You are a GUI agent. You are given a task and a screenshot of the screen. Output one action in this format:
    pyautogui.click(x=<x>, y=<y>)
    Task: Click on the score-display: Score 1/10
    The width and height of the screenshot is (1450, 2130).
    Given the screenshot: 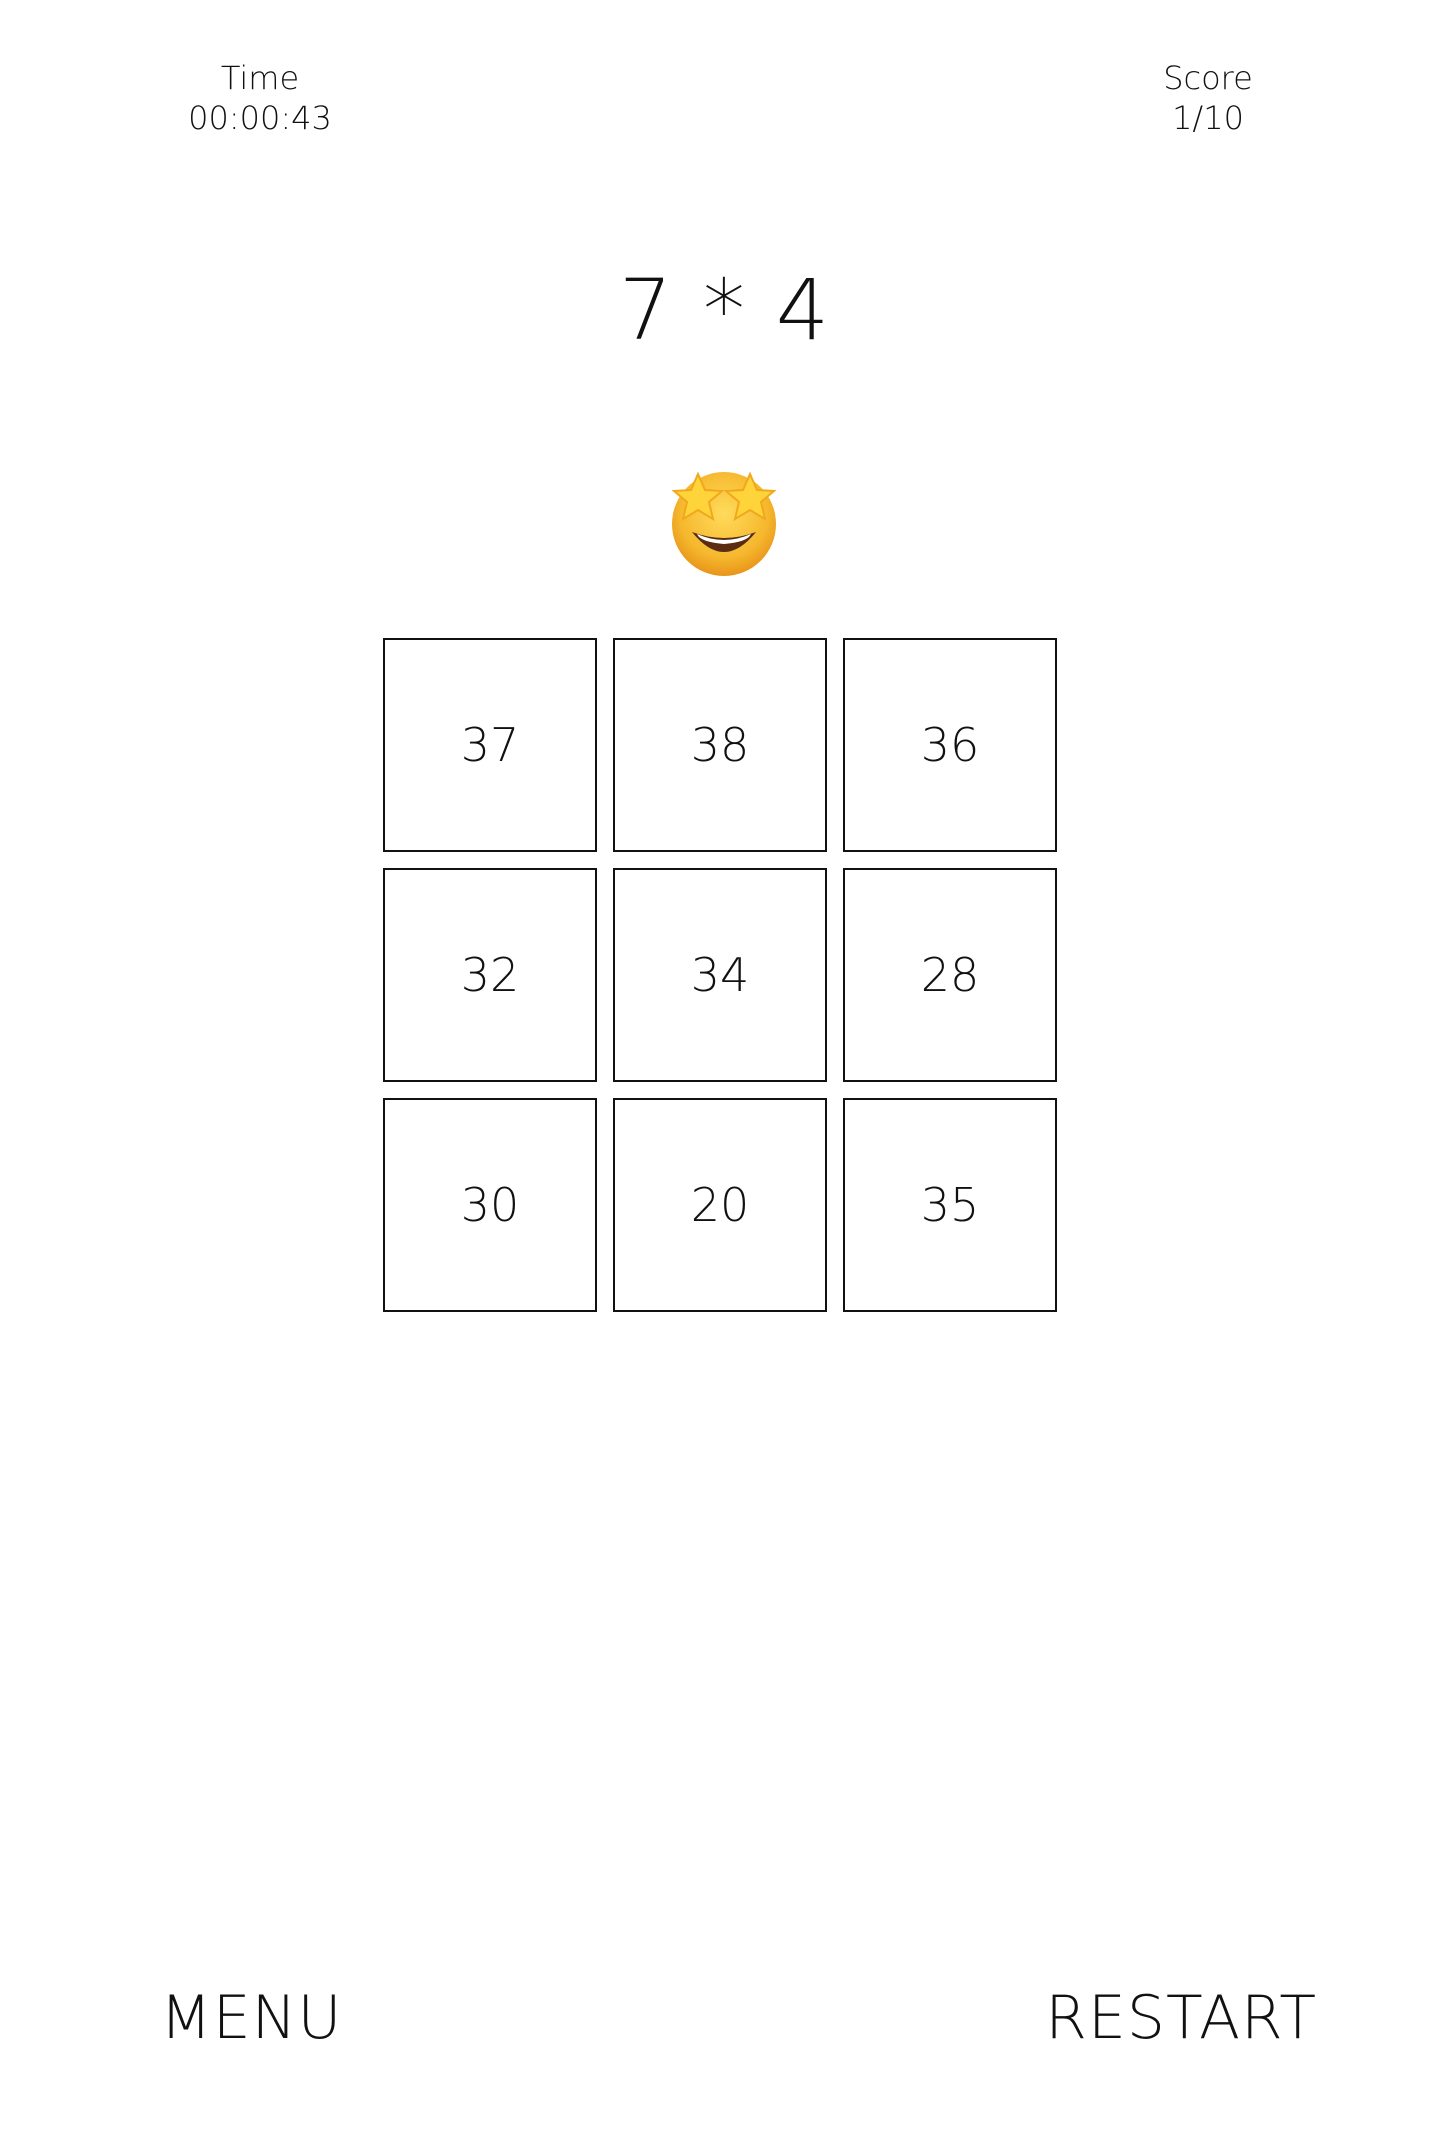 What is the action you would take?
    pyautogui.click(x=1208, y=98)
    